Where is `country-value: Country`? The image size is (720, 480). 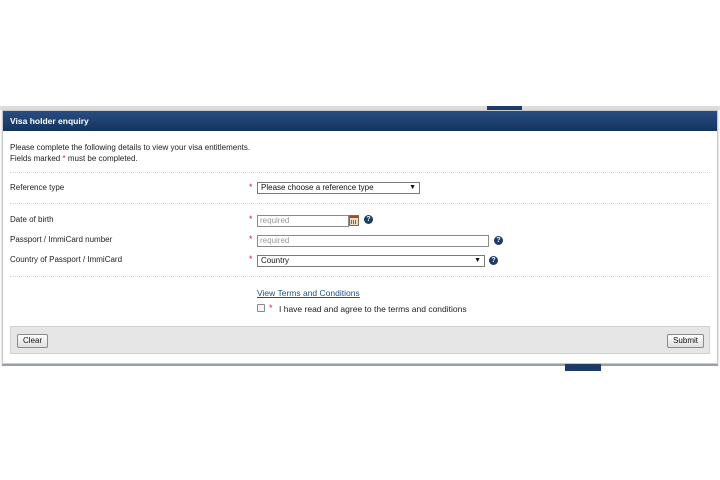
country-value: Country is located at coordinates (275, 260).